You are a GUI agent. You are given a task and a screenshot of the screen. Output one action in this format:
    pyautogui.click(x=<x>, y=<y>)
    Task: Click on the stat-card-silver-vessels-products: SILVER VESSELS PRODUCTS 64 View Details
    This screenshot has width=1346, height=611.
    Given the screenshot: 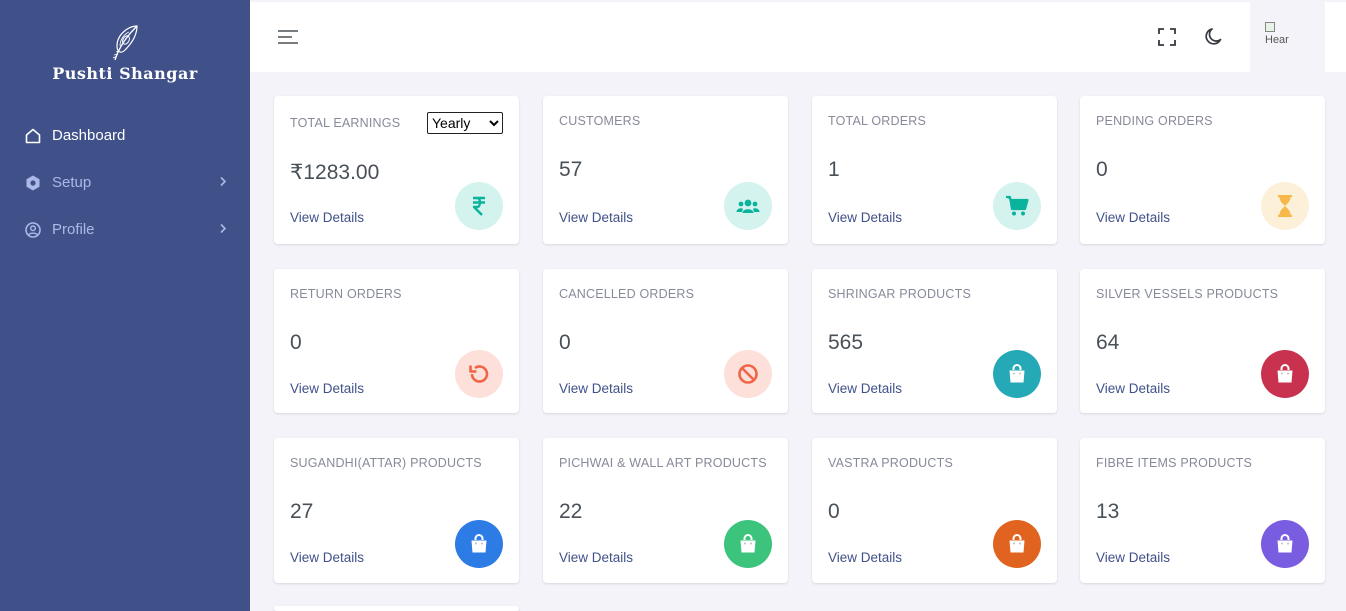 What is the action you would take?
    pyautogui.click(x=1202, y=341)
    